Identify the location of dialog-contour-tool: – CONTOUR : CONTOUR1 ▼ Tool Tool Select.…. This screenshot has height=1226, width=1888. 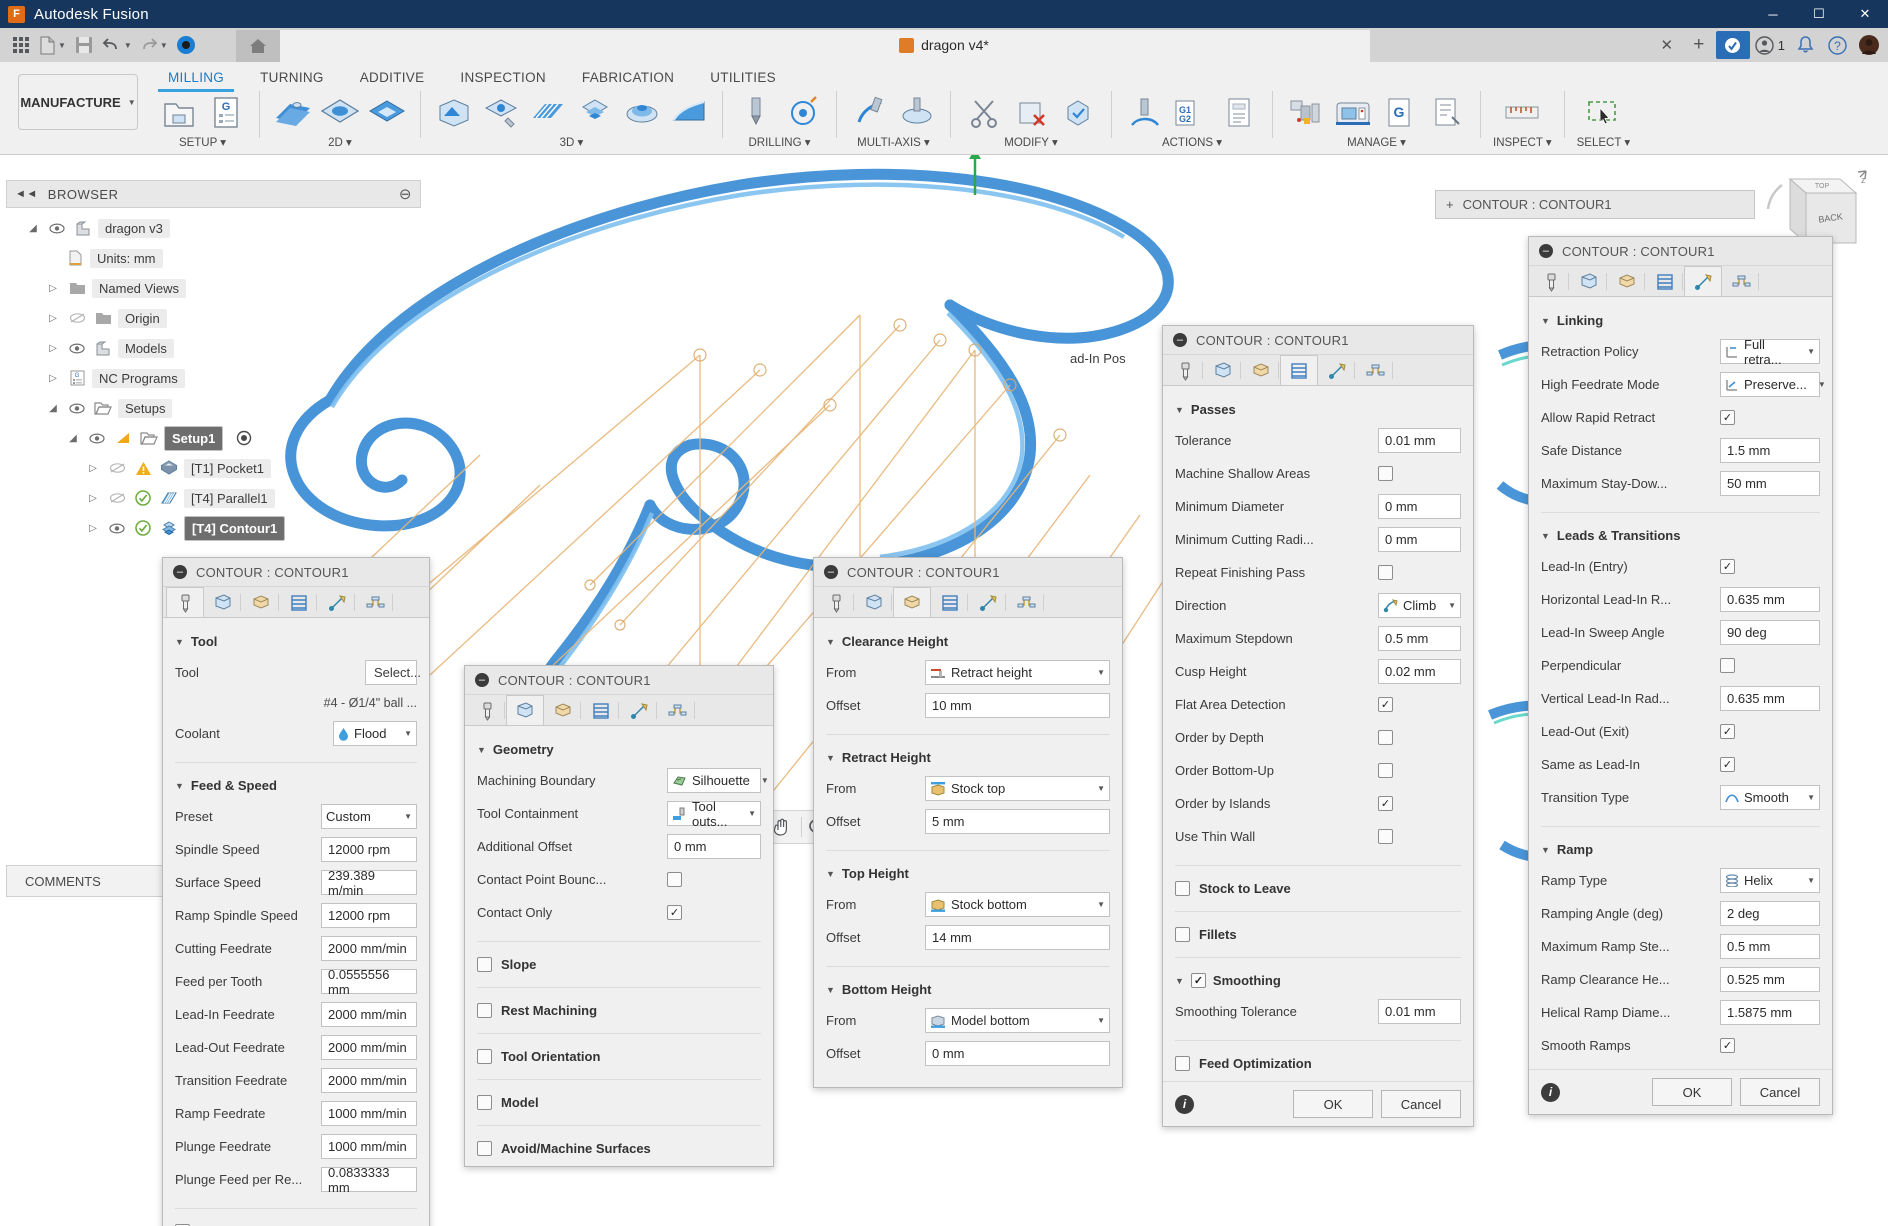
(296, 891).